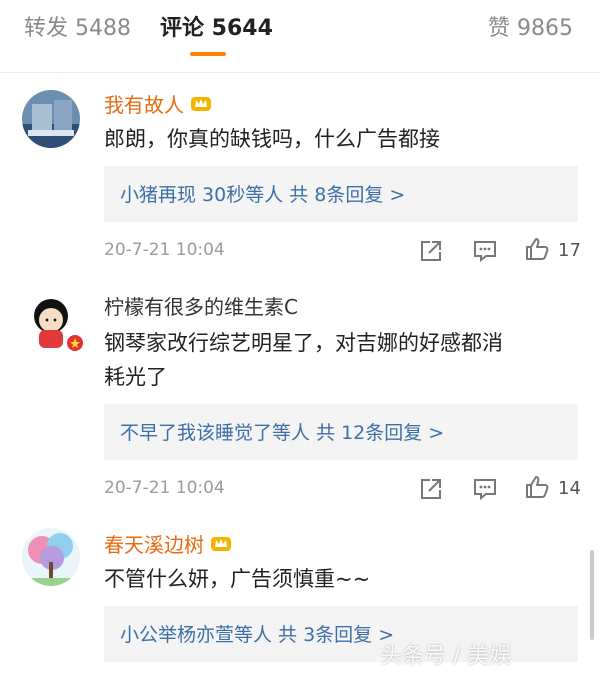 The height and width of the screenshot is (674, 600). Describe the element at coordinates (154, 543) in the screenshot. I see `username: 春天溪边树` at that location.